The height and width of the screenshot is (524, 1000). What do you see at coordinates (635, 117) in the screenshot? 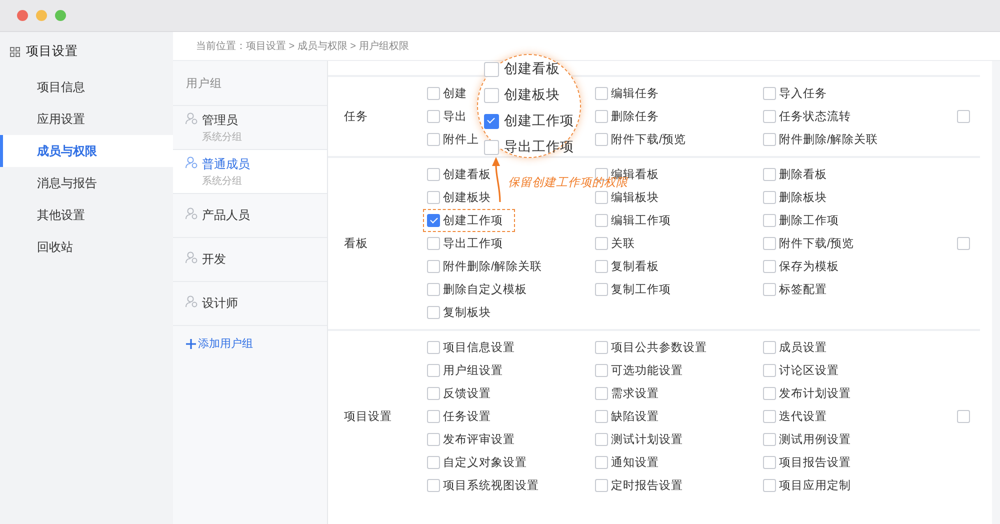
I see `permission-label: 删除任务` at bounding box center [635, 117].